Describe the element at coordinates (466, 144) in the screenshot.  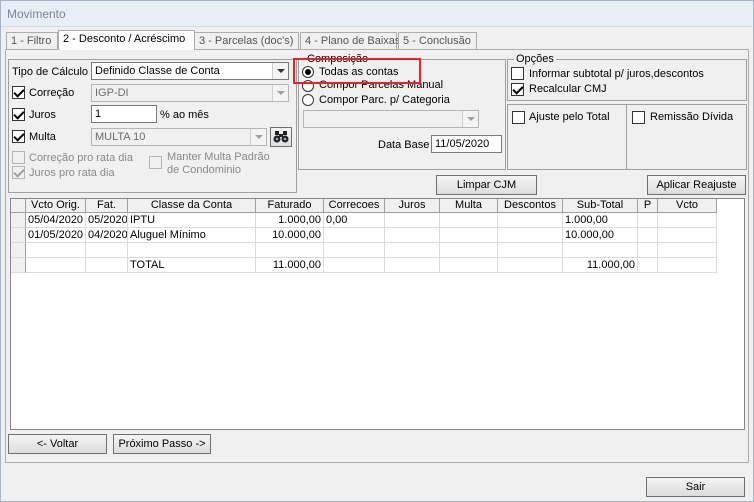
I see `data-base-input: 11/05/2020` at that location.